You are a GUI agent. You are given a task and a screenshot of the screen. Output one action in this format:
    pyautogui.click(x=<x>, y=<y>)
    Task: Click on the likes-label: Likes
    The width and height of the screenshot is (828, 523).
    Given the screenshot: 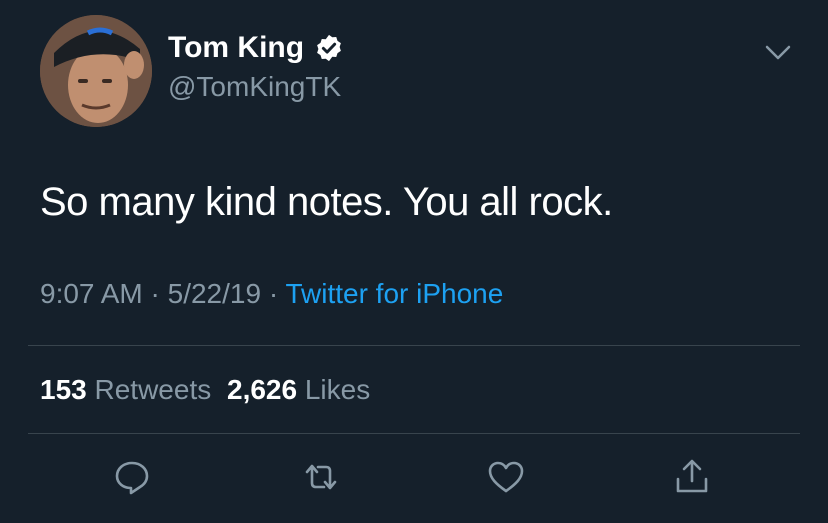 What is the action you would take?
    pyautogui.click(x=337, y=389)
    